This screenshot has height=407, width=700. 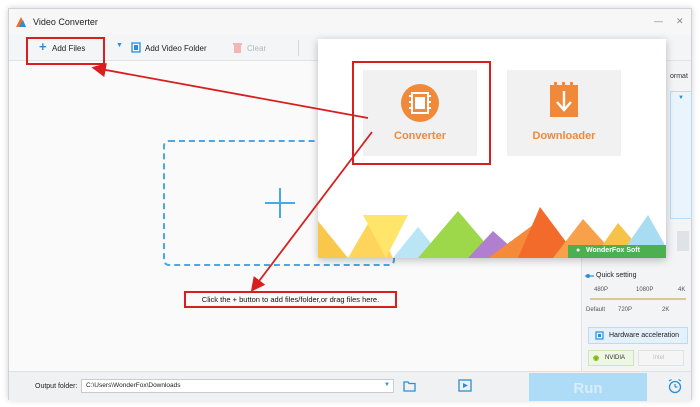 I want to click on output-folder-dropdown-icon: ▼, so click(x=387, y=385).